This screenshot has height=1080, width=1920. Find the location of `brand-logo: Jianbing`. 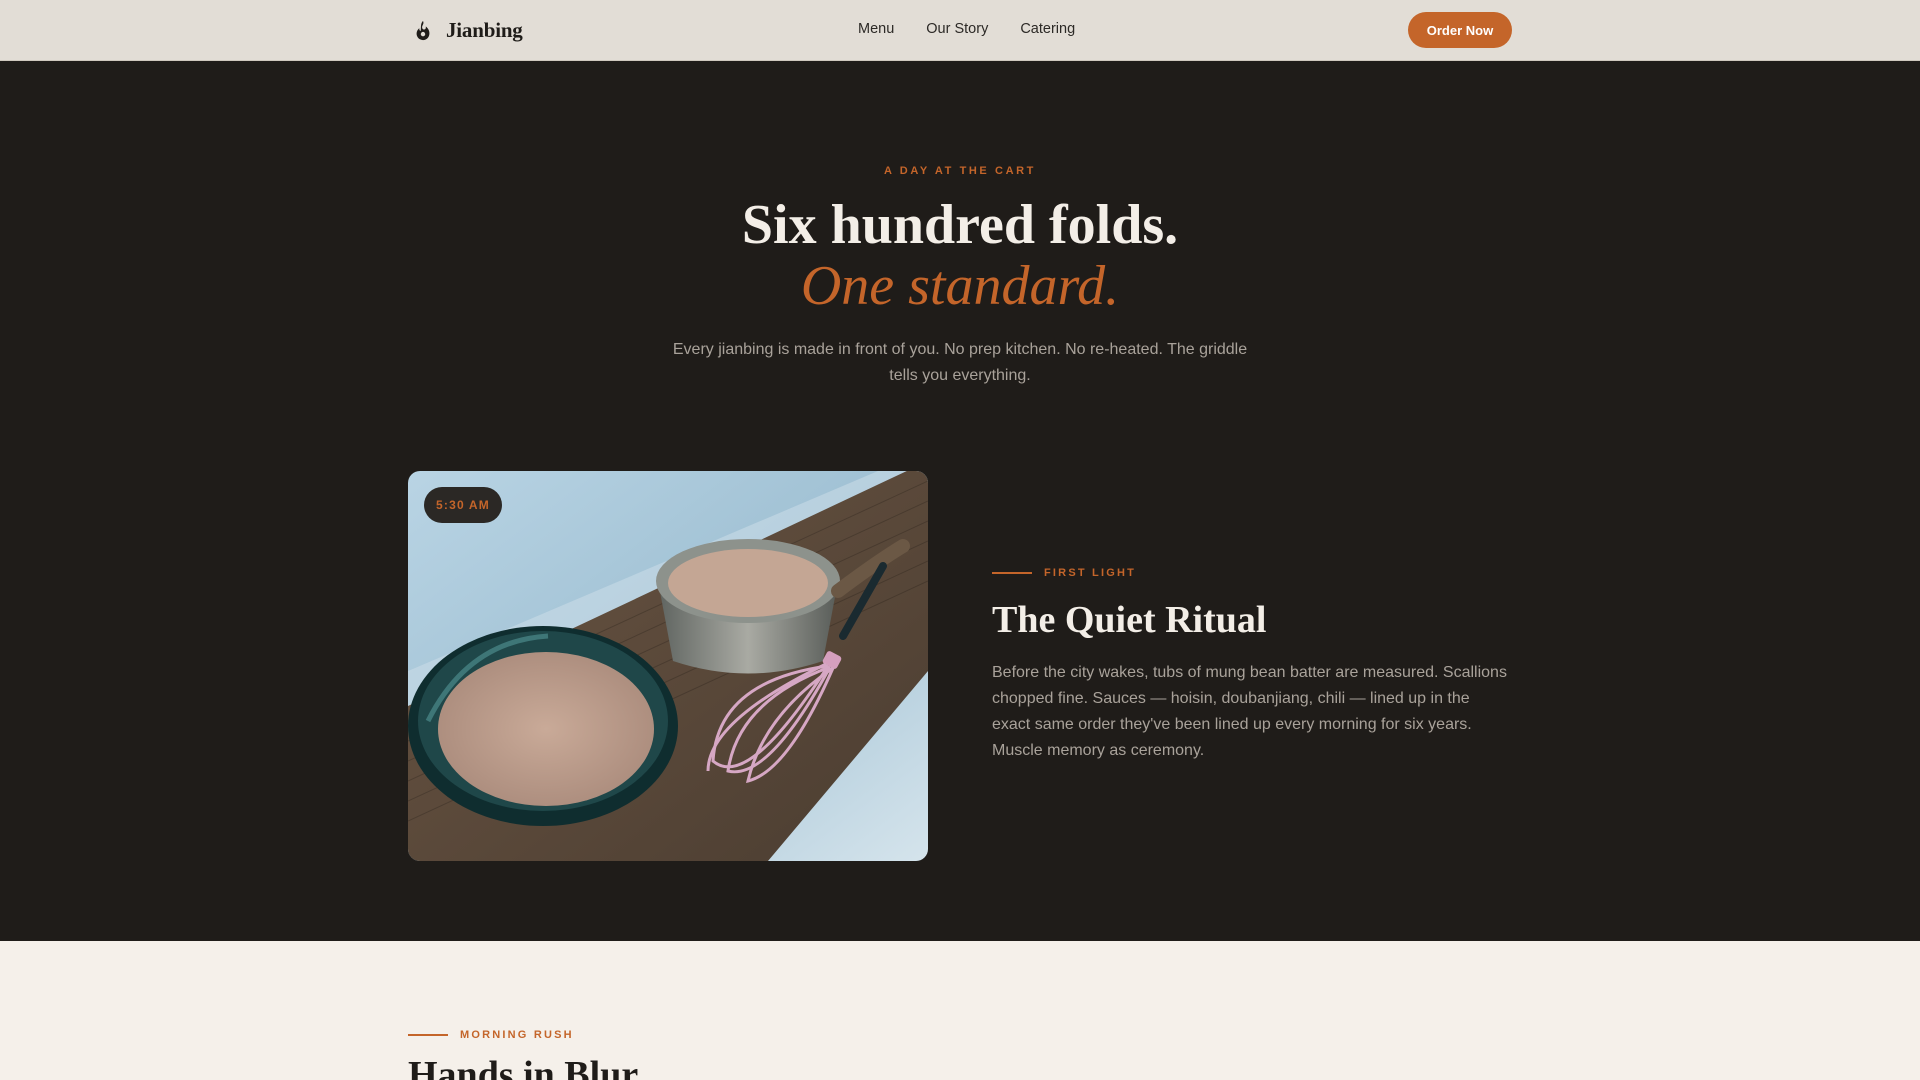

brand-logo: Jianbing is located at coordinates (467, 30).